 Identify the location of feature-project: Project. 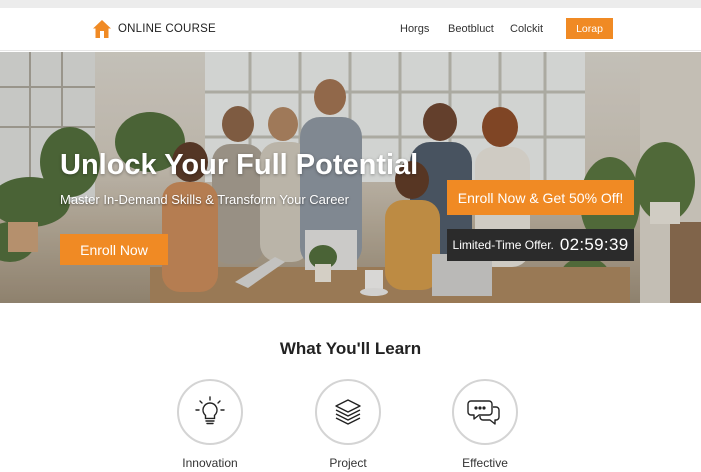
(348, 424).